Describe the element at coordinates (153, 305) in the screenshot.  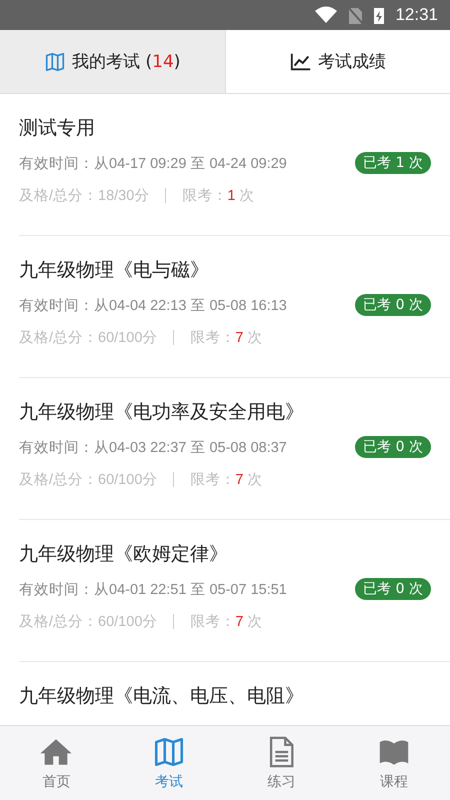
I see `validity-text: 有效时间：从04-04 22:13 至 05-08 16:13` at that location.